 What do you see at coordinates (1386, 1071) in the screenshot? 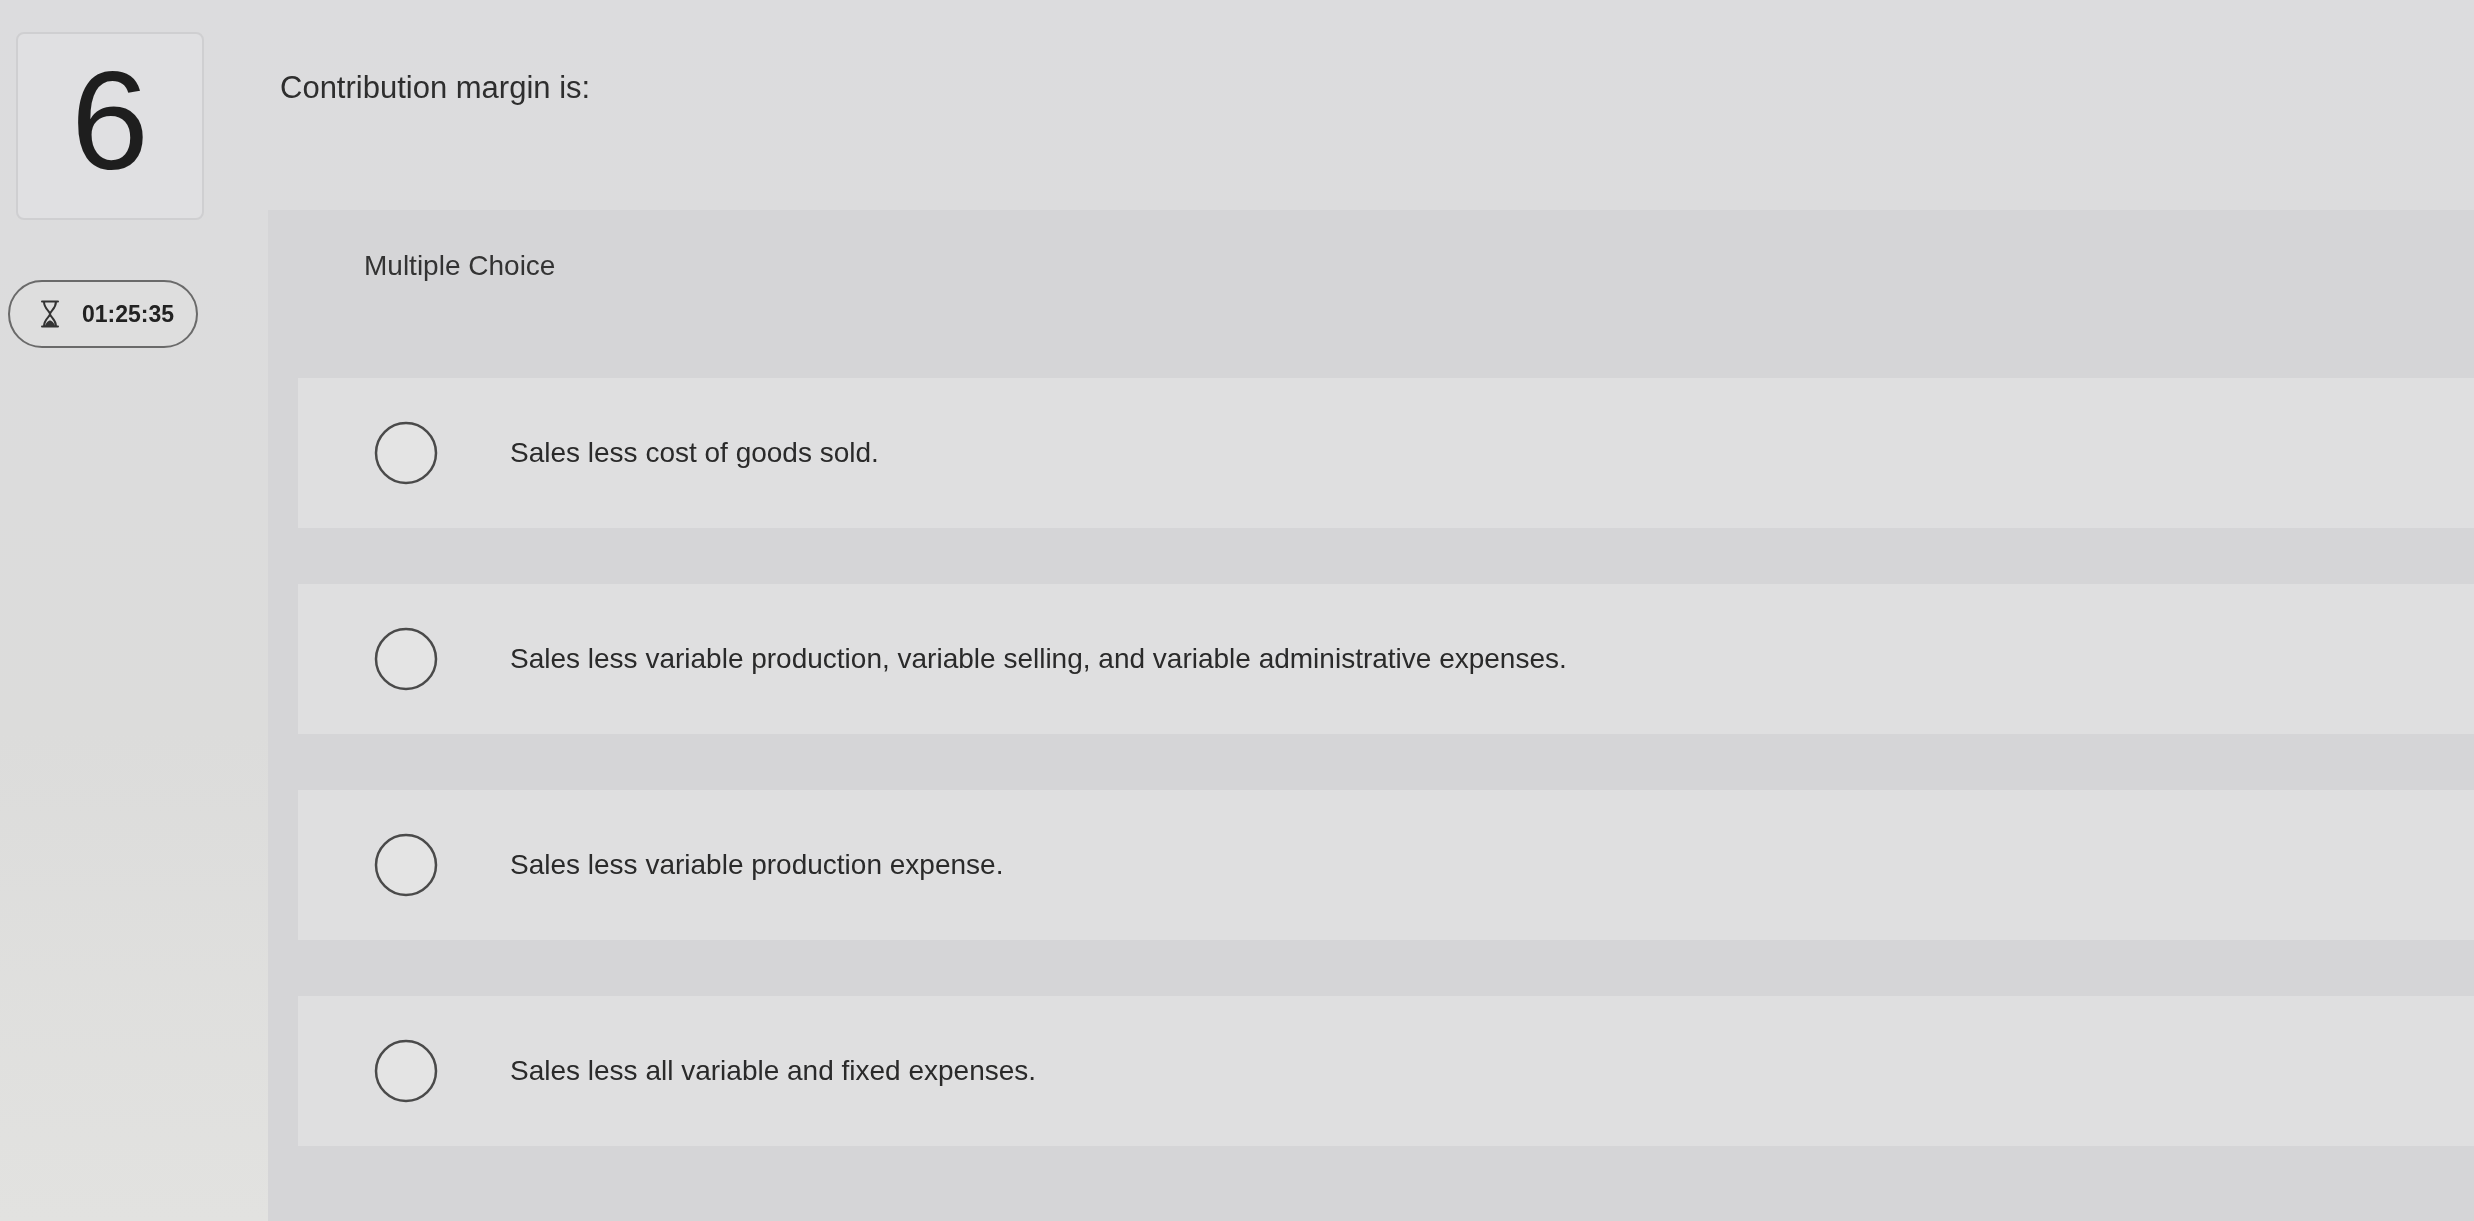
I see `answer-option: Sales less all variable and fixed expenses.` at bounding box center [1386, 1071].